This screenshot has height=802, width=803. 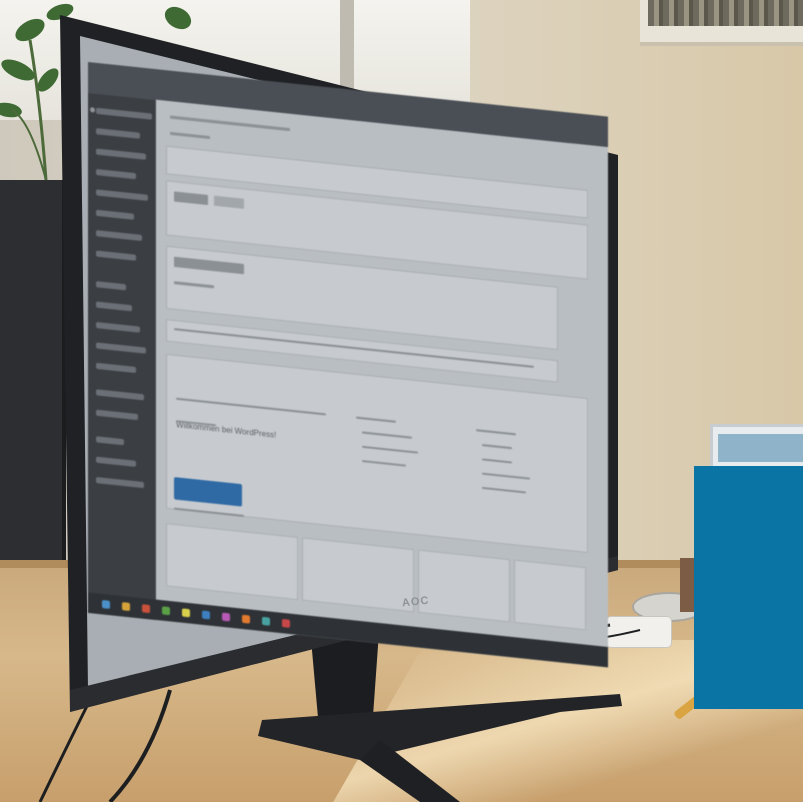 What do you see at coordinates (106, 604) in the screenshot?
I see `start-icon` at bounding box center [106, 604].